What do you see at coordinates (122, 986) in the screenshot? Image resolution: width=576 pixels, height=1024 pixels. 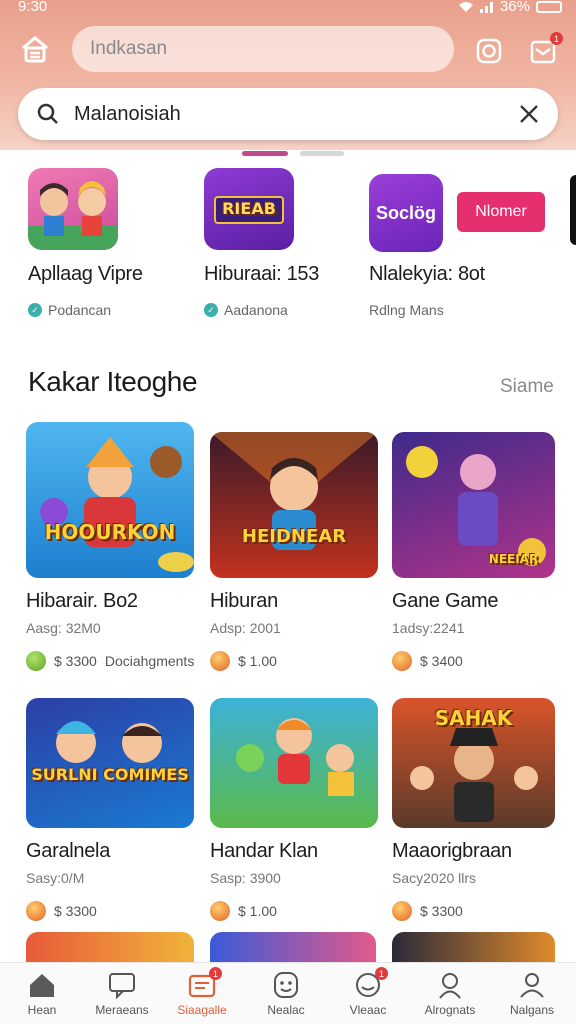 I see `chat-icon` at bounding box center [122, 986].